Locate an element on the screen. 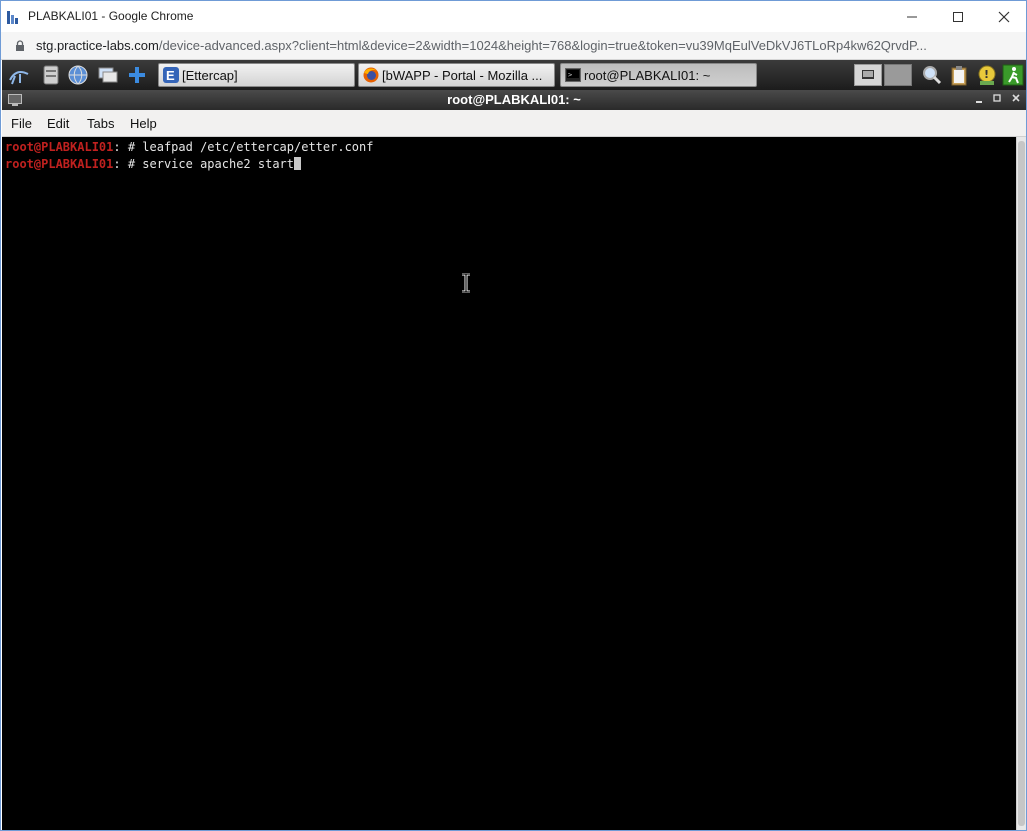  svg-text: E is located at coordinates (170, 75).